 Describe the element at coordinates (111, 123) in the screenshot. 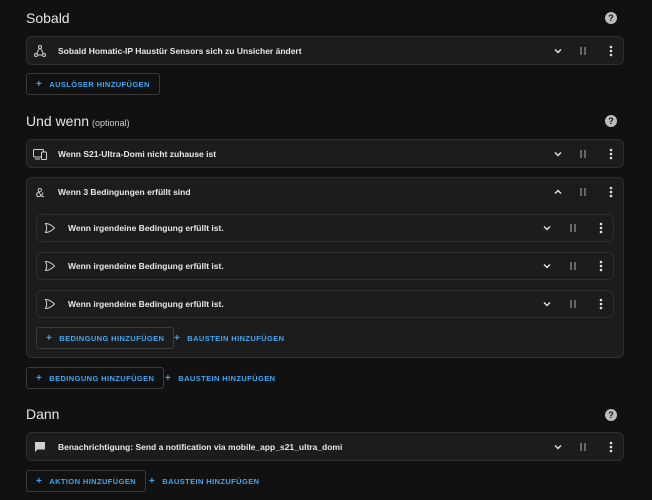

I see `optional-label: (optional)` at that location.